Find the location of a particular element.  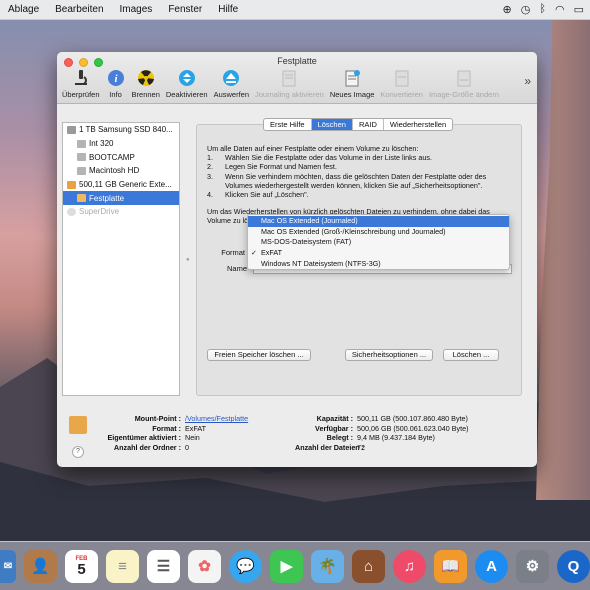

eject-icon is located at coordinates (231, 78).